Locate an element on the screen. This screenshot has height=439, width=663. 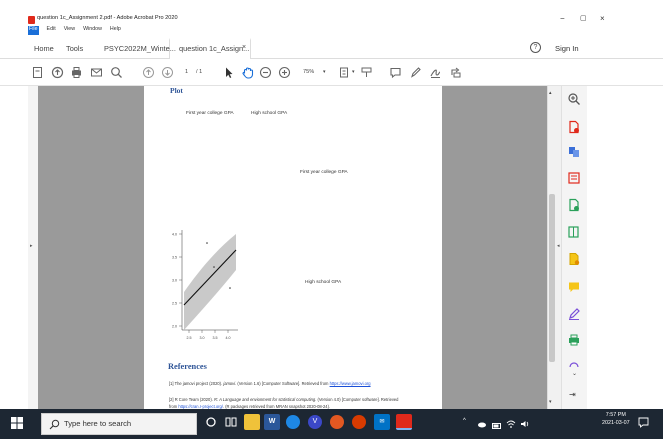
scatter-plot-with-regression: 4.0 3.5 3.0 2.5 2.0 2.5 3.0 3.5 4.0 is located at coordinates (205, 285).